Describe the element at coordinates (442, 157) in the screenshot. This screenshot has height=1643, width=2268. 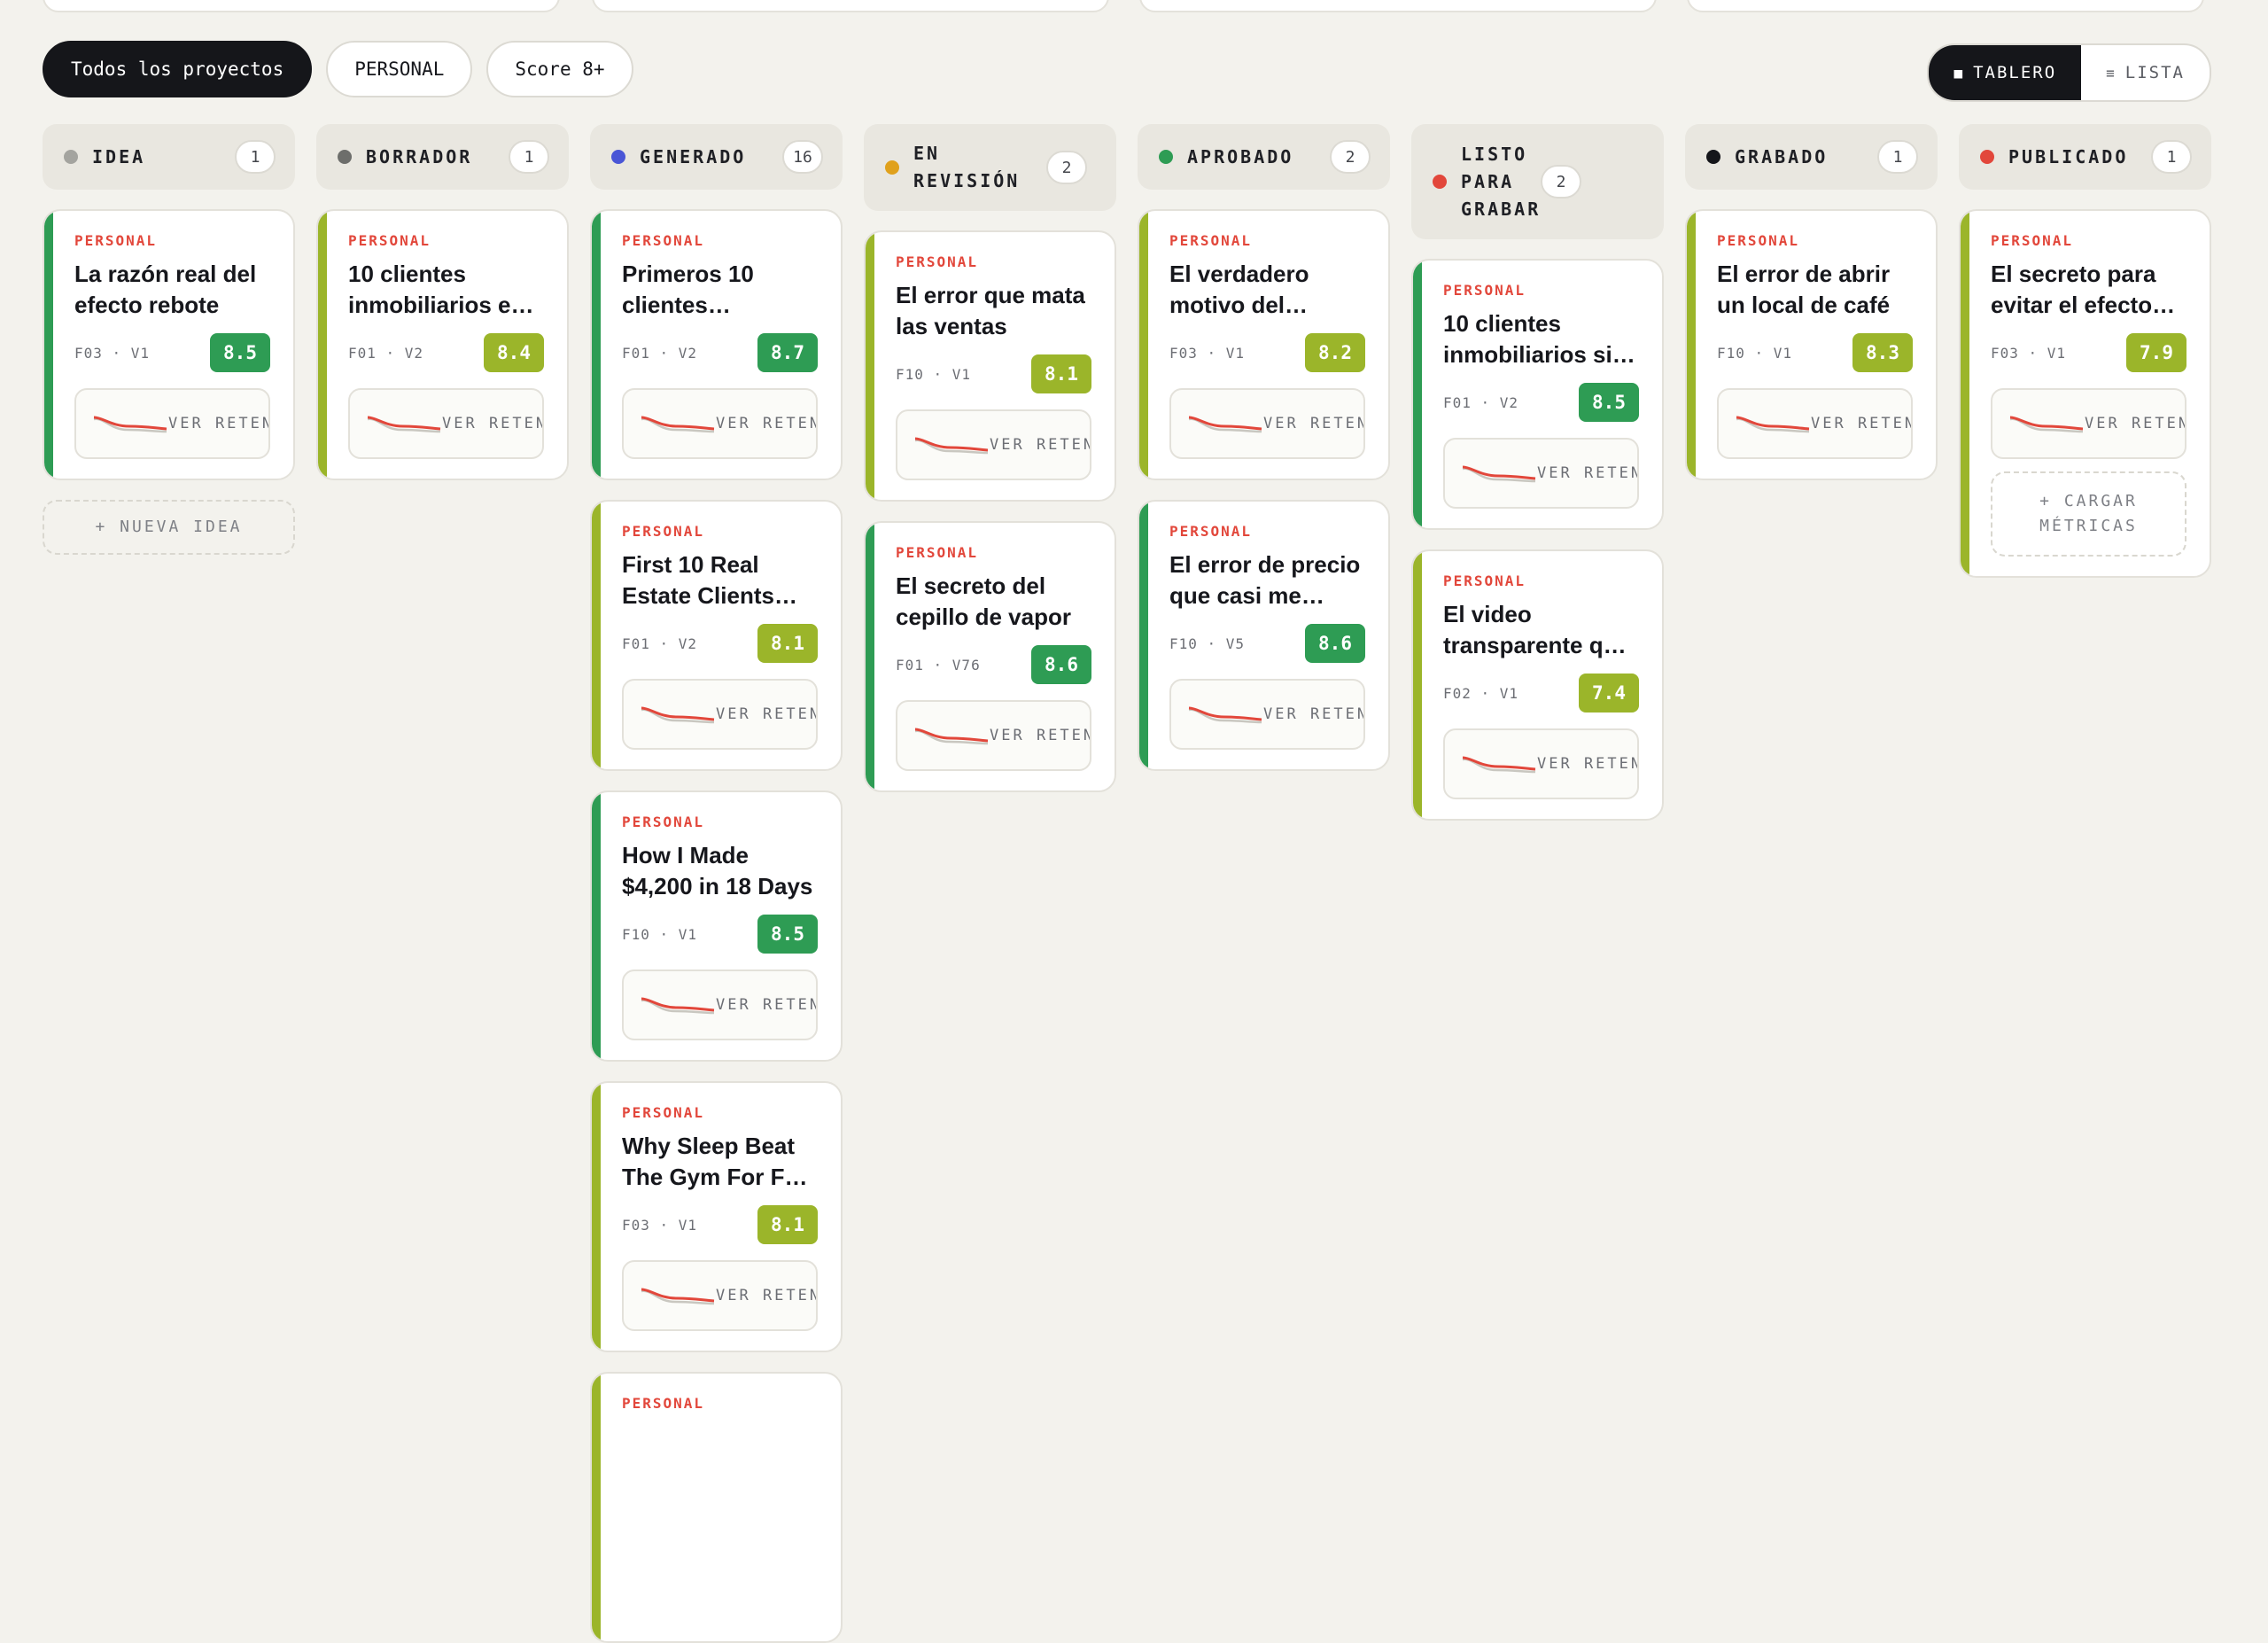
I see `column-header: BORRADOR 1` at that location.